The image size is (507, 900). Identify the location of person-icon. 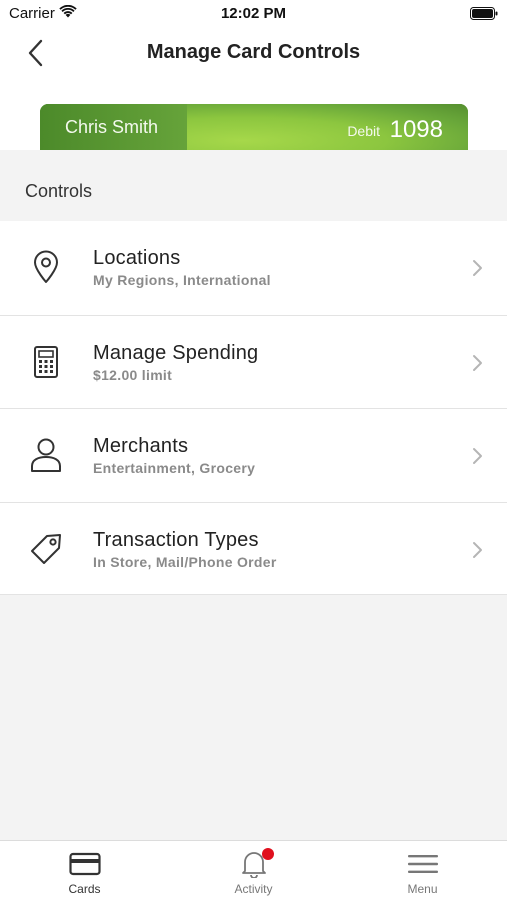
(46, 455).